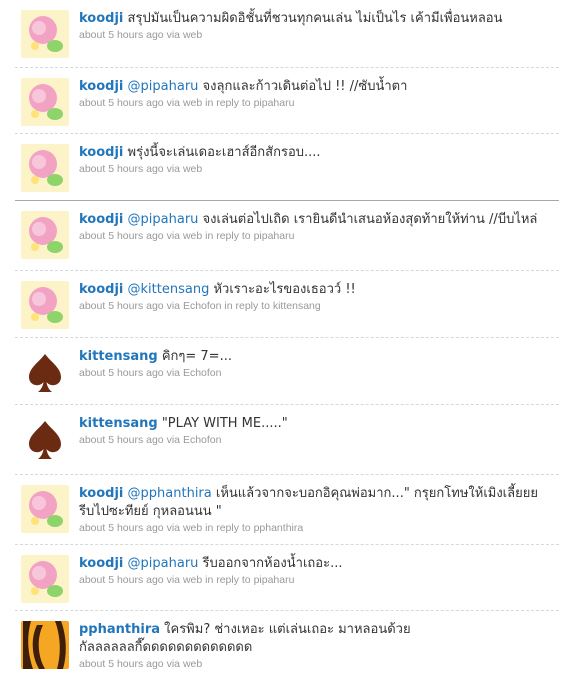 This screenshot has width=562, height=673. Describe the element at coordinates (279, 528) in the screenshot. I see `reply-to-link: pphanthira` at that location.